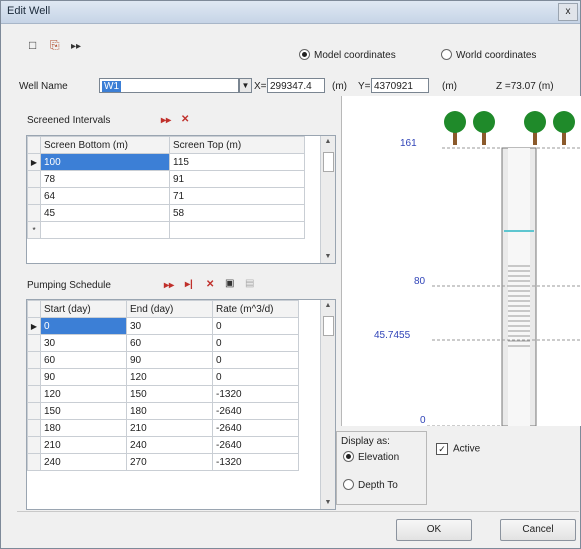  What do you see at coordinates (365, 441) in the screenshot?
I see `display-as-label: Display as:` at bounding box center [365, 441].